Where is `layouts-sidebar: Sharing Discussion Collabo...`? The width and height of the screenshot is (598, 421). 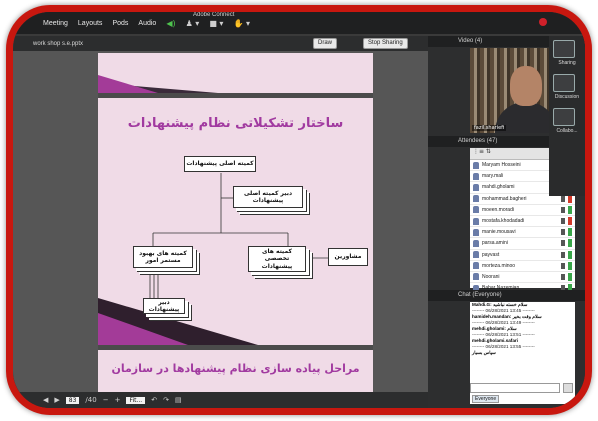 layouts-sidebar: Sharing Discussion Collabo... is located at coordinates (567, 116).